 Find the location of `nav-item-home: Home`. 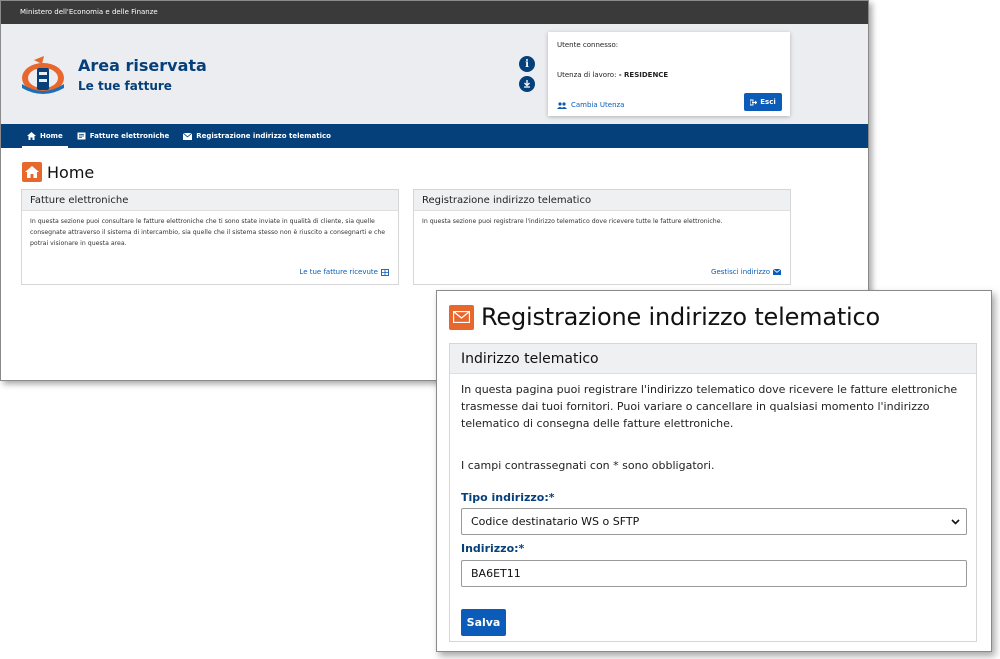

nav-item-home: Home is located at coordinates (45, 136).